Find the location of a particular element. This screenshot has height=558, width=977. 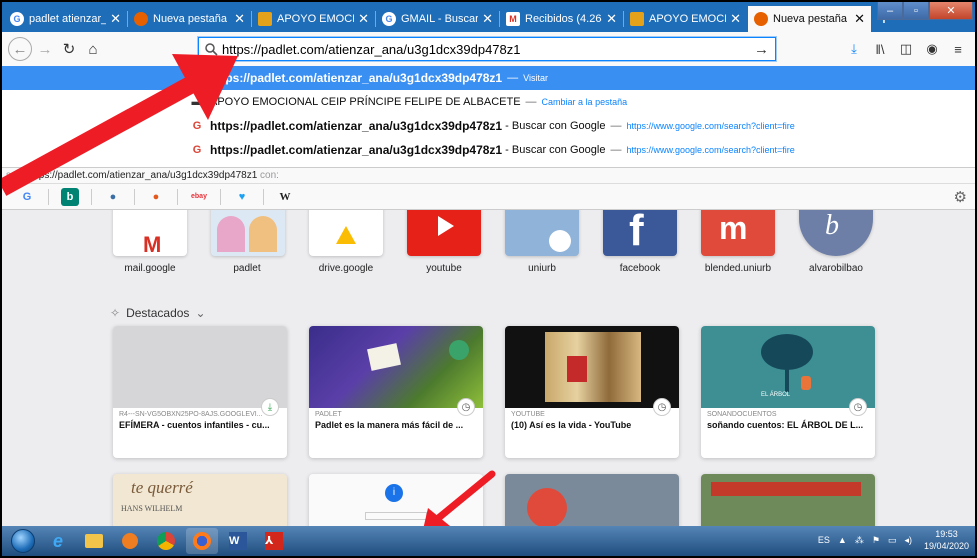

highlights-label: Destacados is located at coordinates (158, 313).